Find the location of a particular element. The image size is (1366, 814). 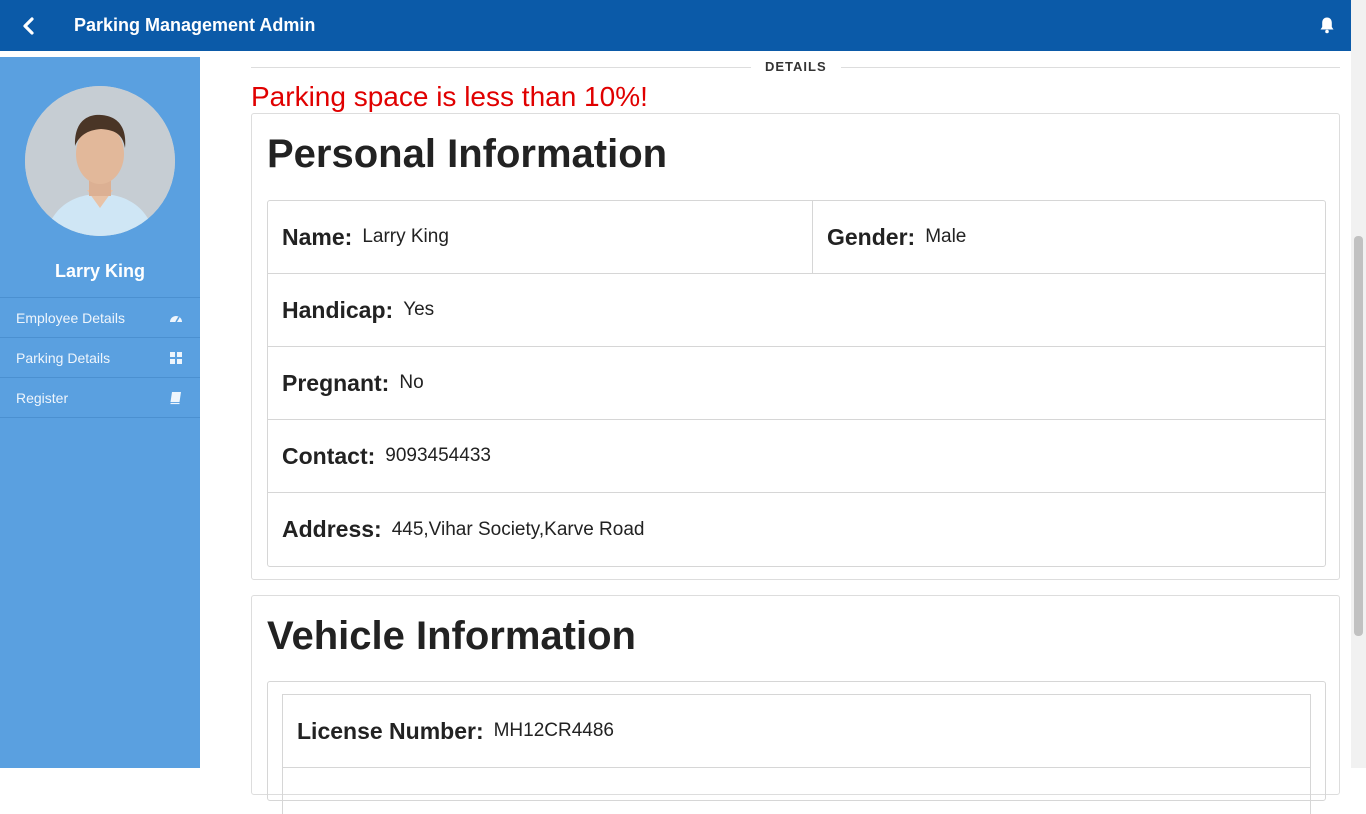

table-row: Address: 445,Vihar Society,Karve Road is located at coordinates (796, 529).